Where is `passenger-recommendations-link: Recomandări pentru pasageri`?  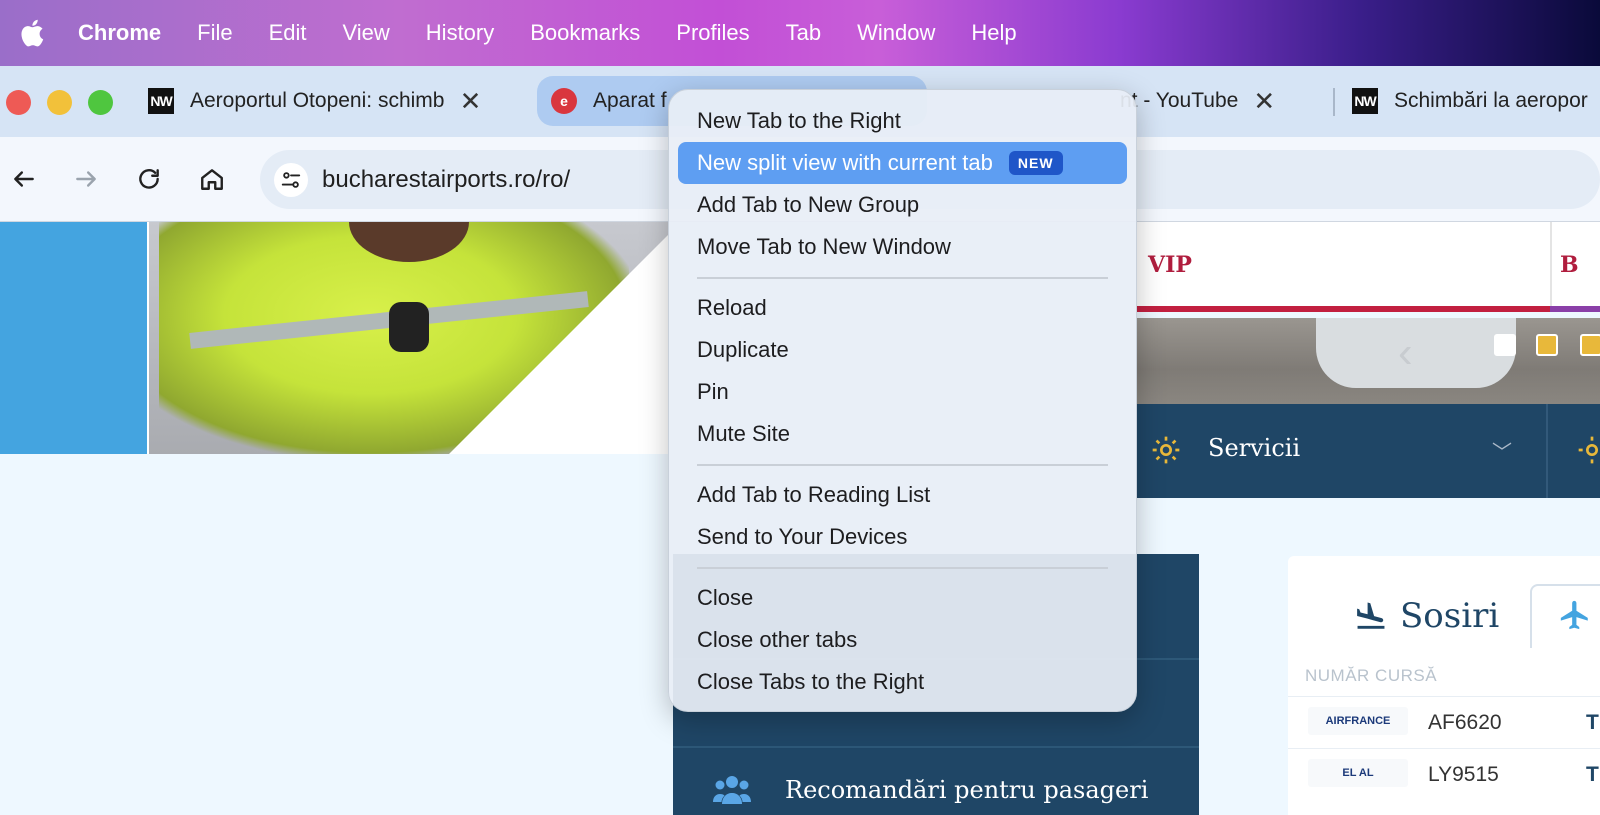 passenger-recommendations-link: Recomandări pentru pasageri is located at coordinates (966, 790).